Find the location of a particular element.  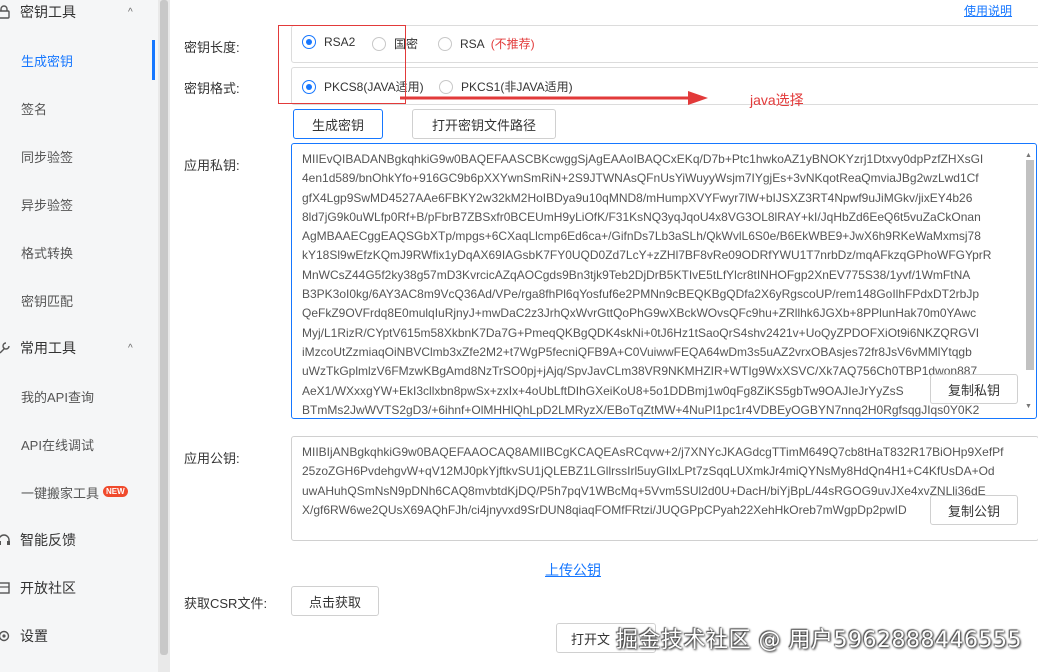

sidebar-item-api-debug: API在线调试 is located at coordinates (77, 444).